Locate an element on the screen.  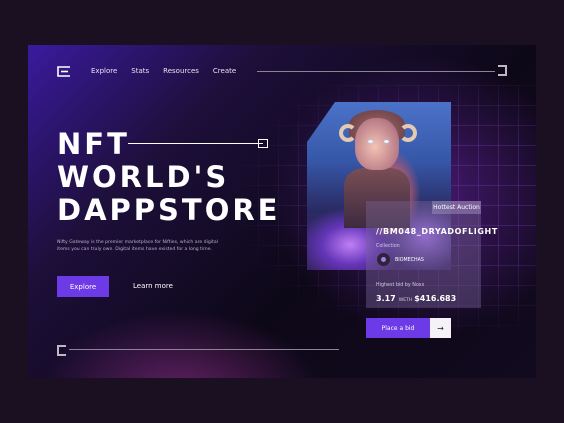
nav-item-stats: Stats is located at coordinates (140, 71).